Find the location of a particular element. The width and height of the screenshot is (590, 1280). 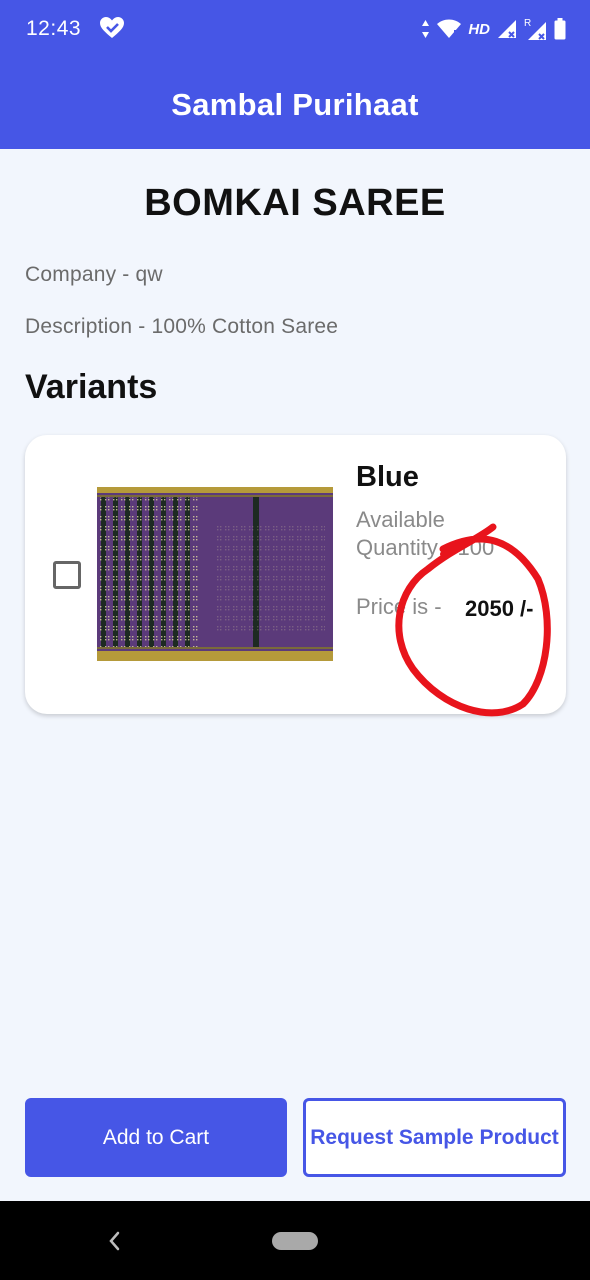

company-text: Company - qw is located at coordinates (94, 274).